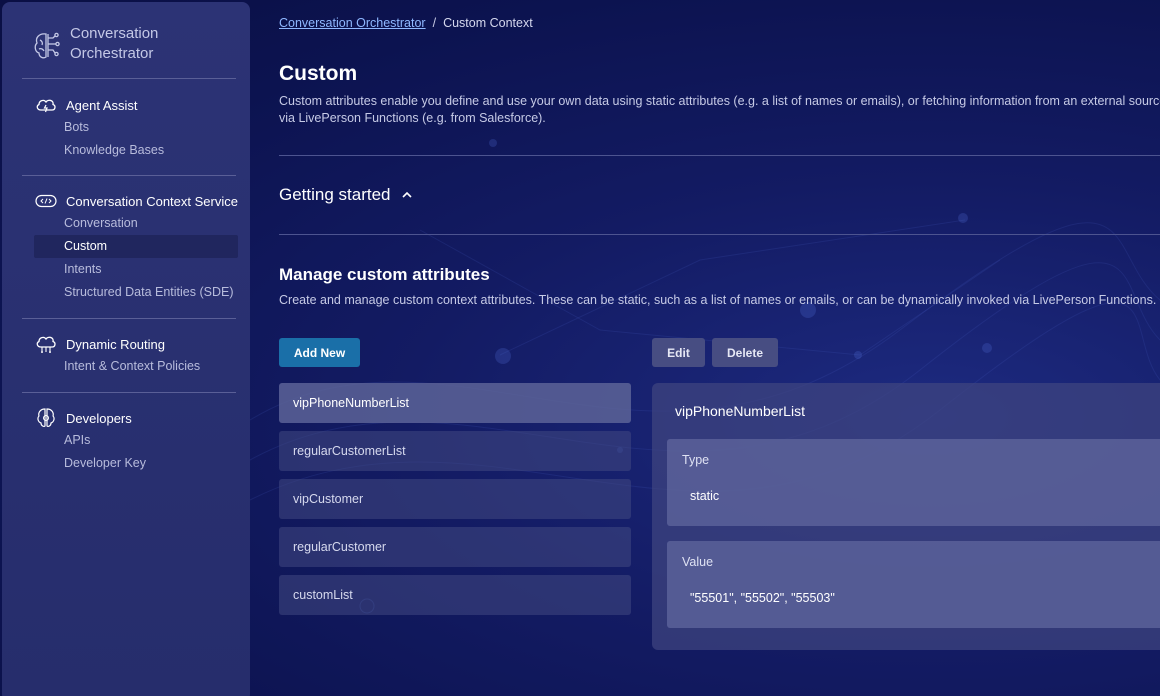  I want to click on list-item: customList, so click(455, 595).